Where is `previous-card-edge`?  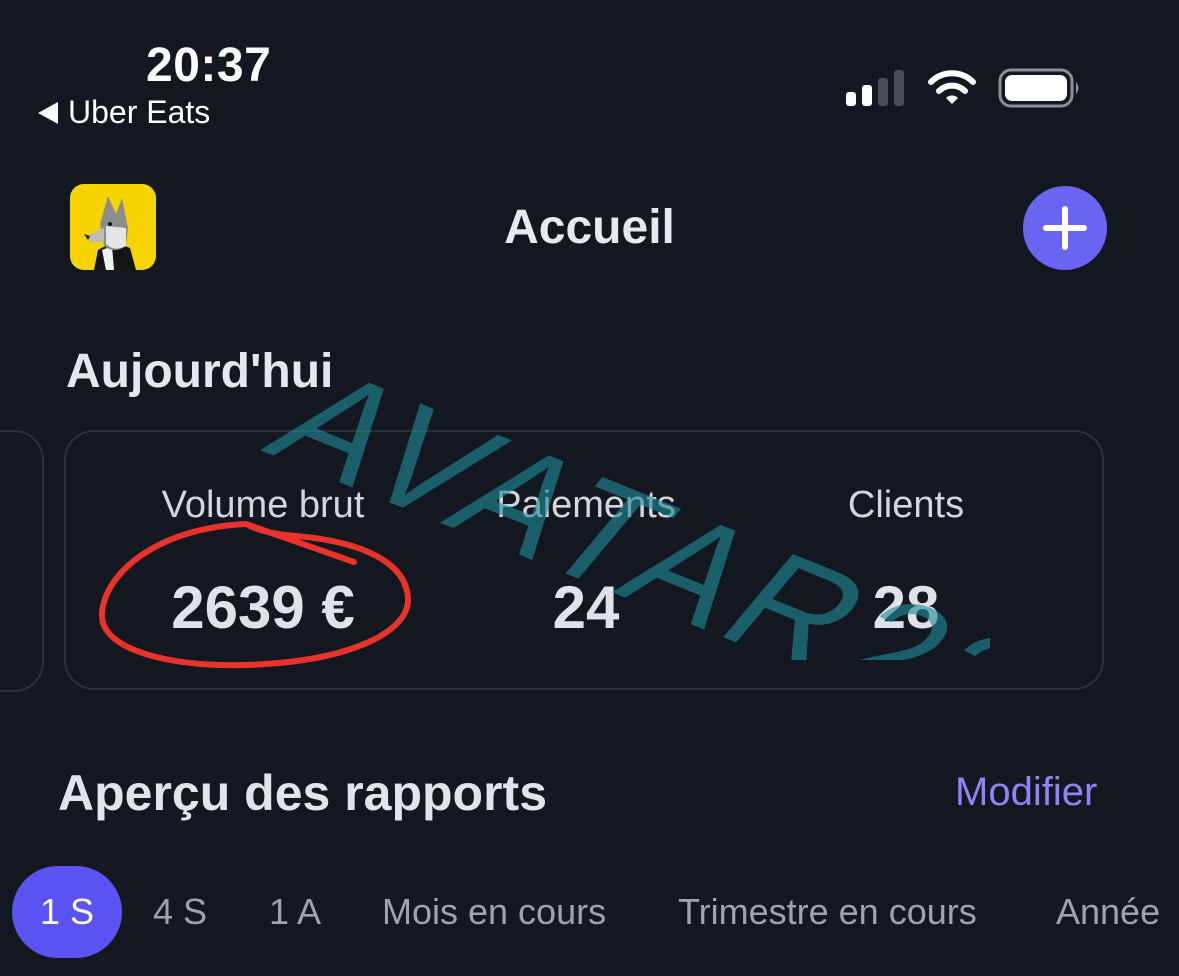 previous-card-edge is located at coordinates (22, 561).